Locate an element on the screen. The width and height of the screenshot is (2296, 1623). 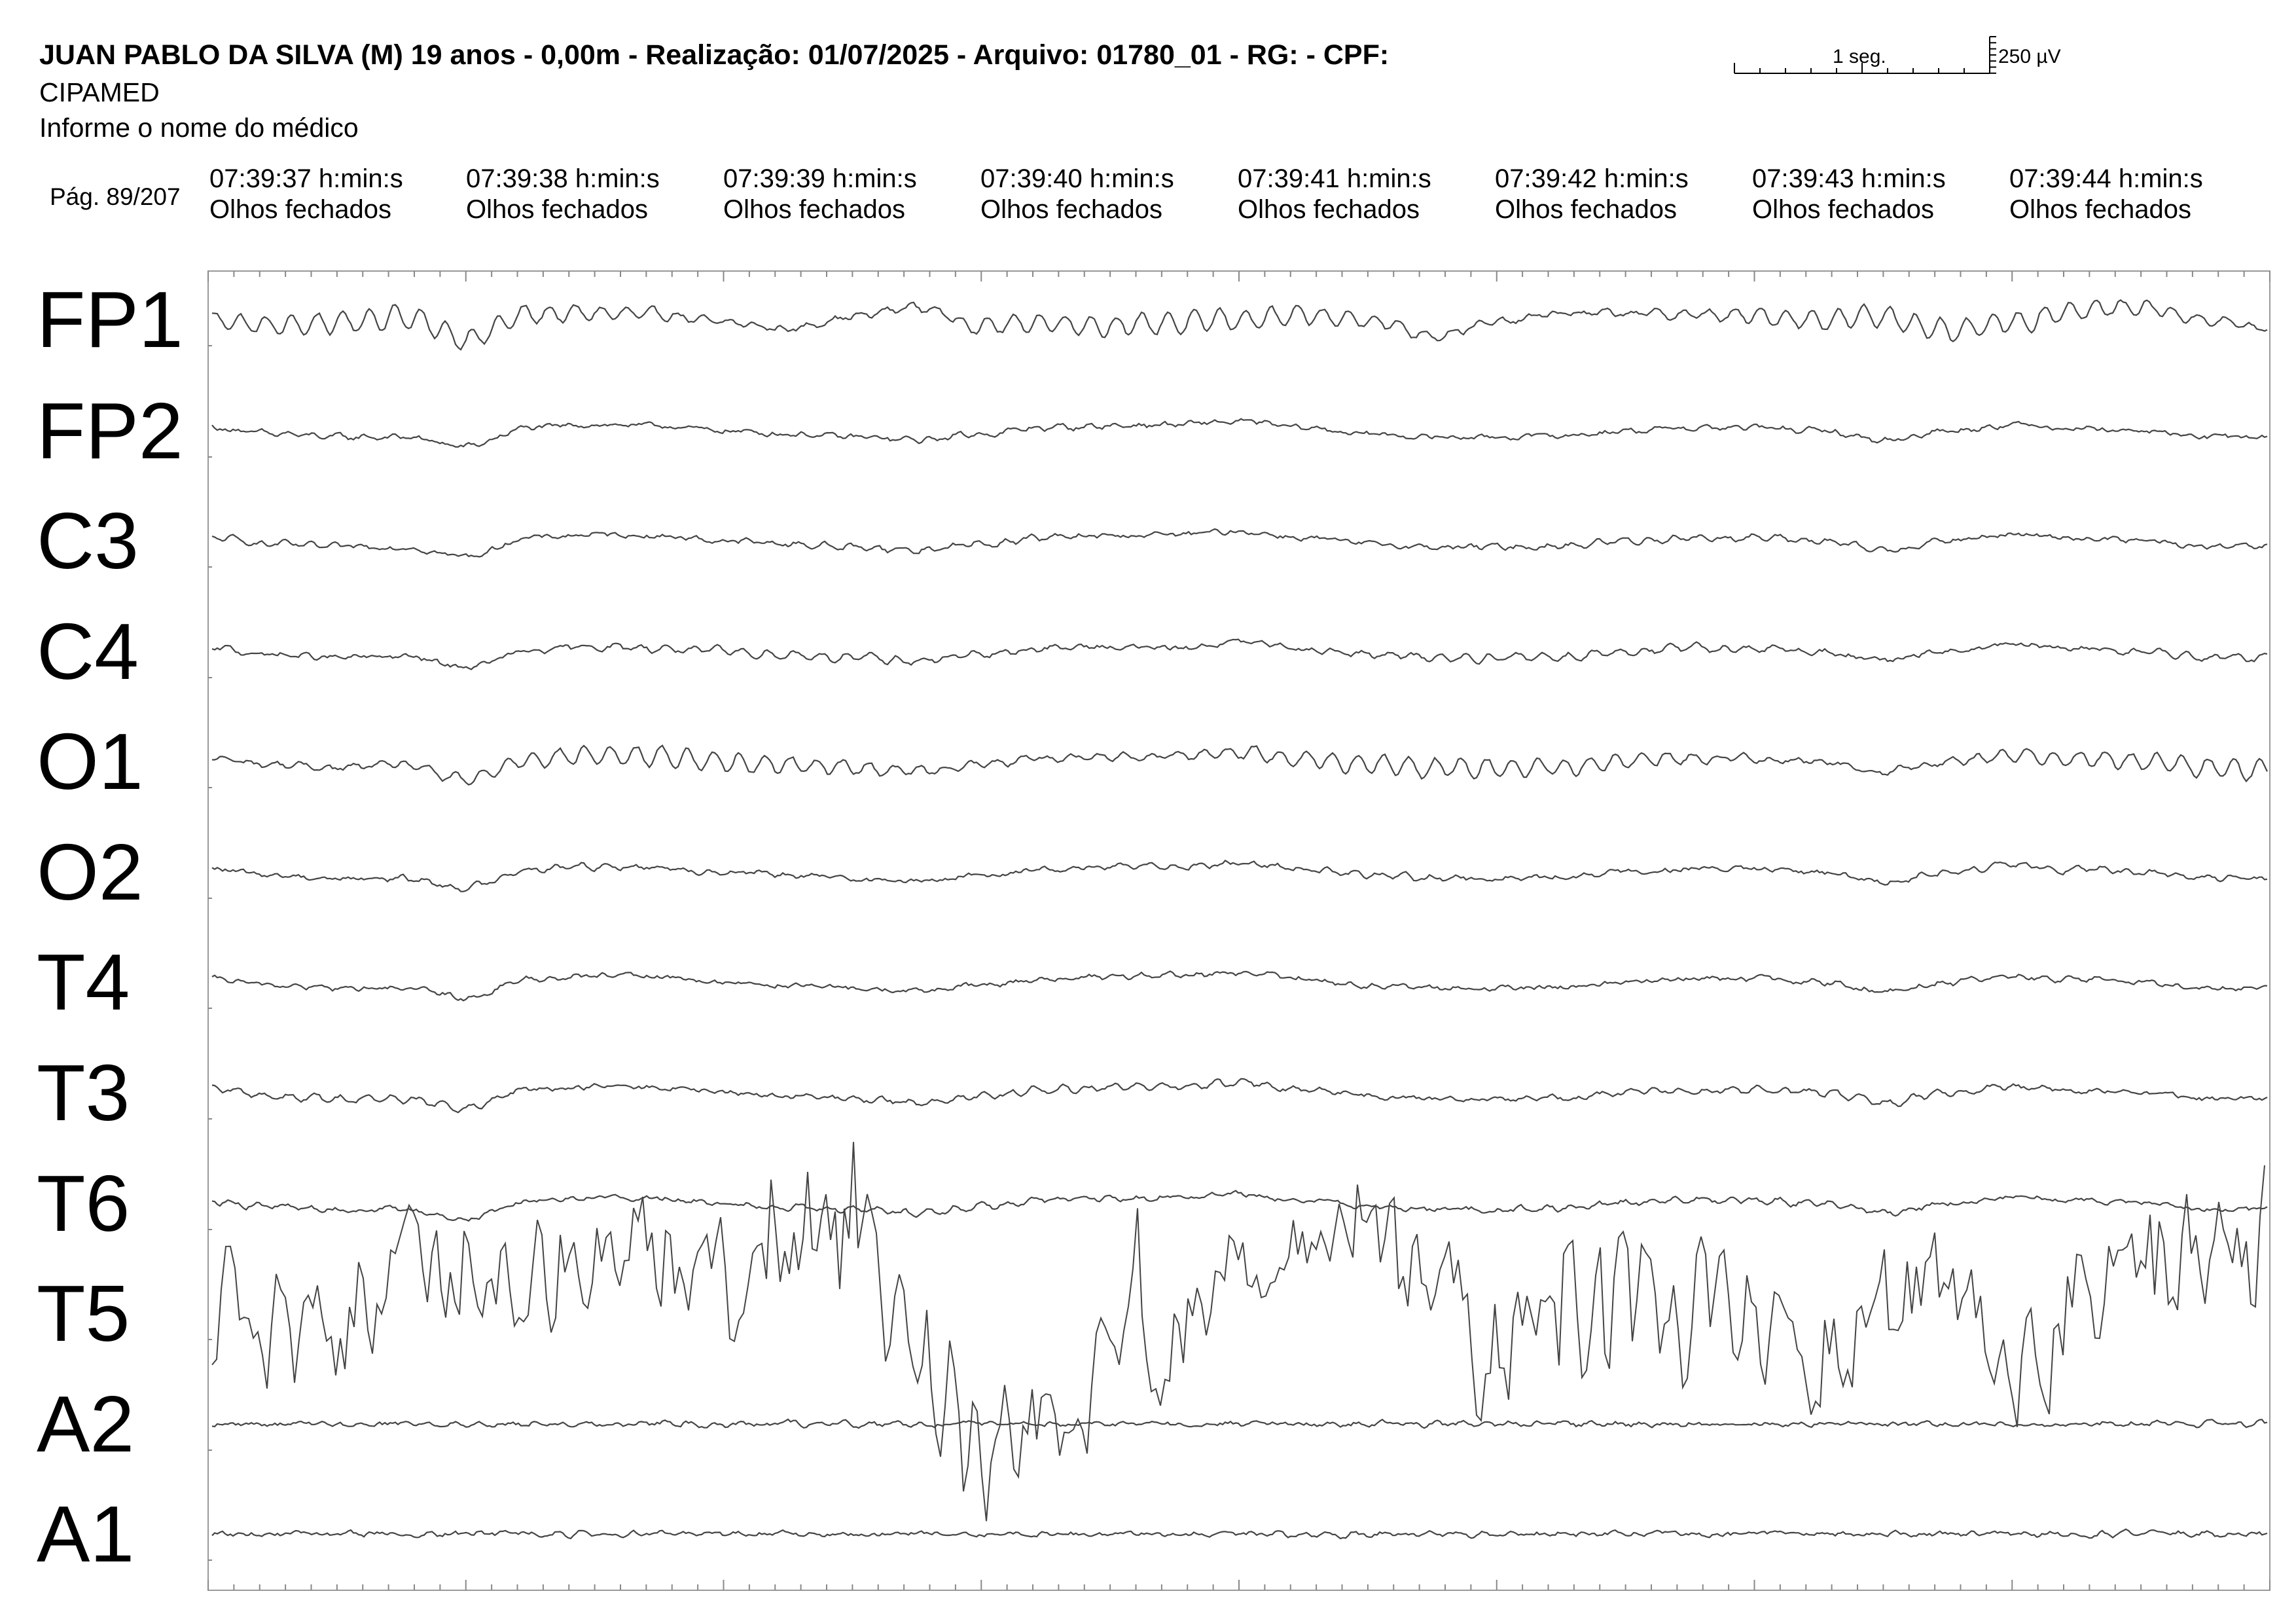
calibration-scale-bar is located at coordinates (1865, 55).